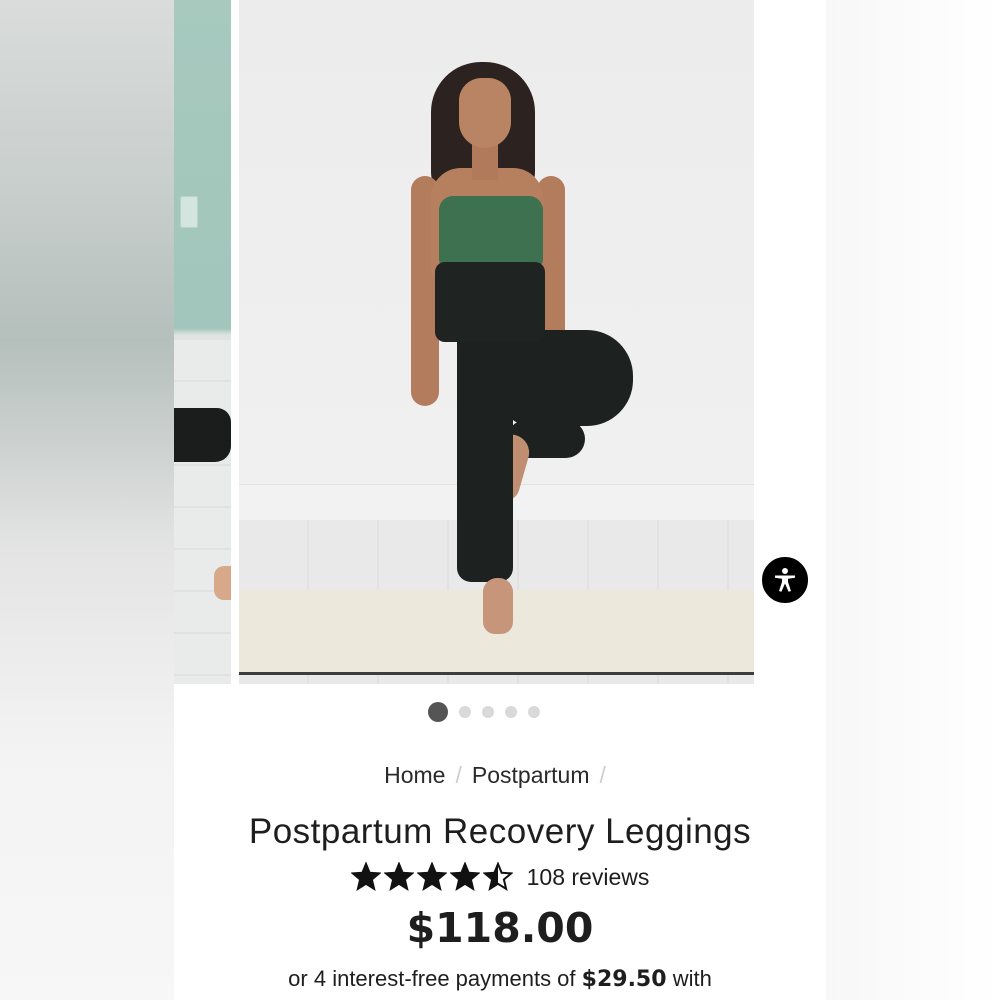 Image resolution: width=1000 pixels, height=1000 pixels. I want to click on accessibility-person-icon, so click(785, 580).